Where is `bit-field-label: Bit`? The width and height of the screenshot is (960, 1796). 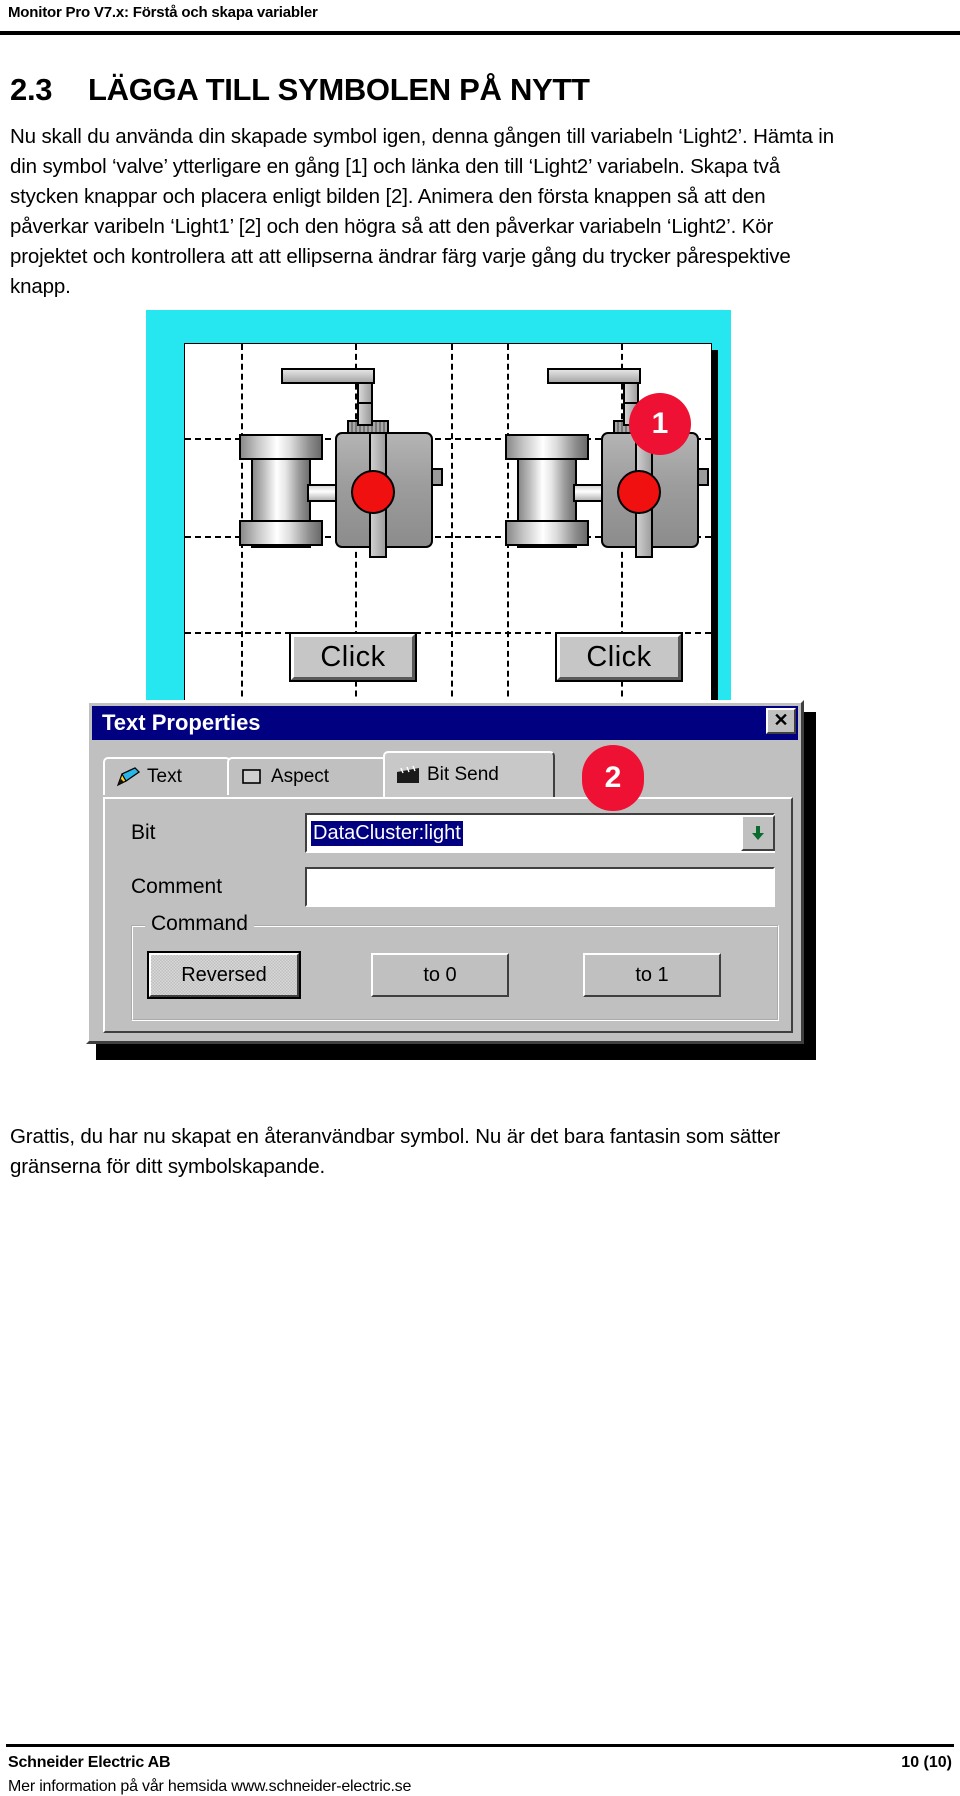
bit-field-label: Bit is located at coordinates (143, 832).